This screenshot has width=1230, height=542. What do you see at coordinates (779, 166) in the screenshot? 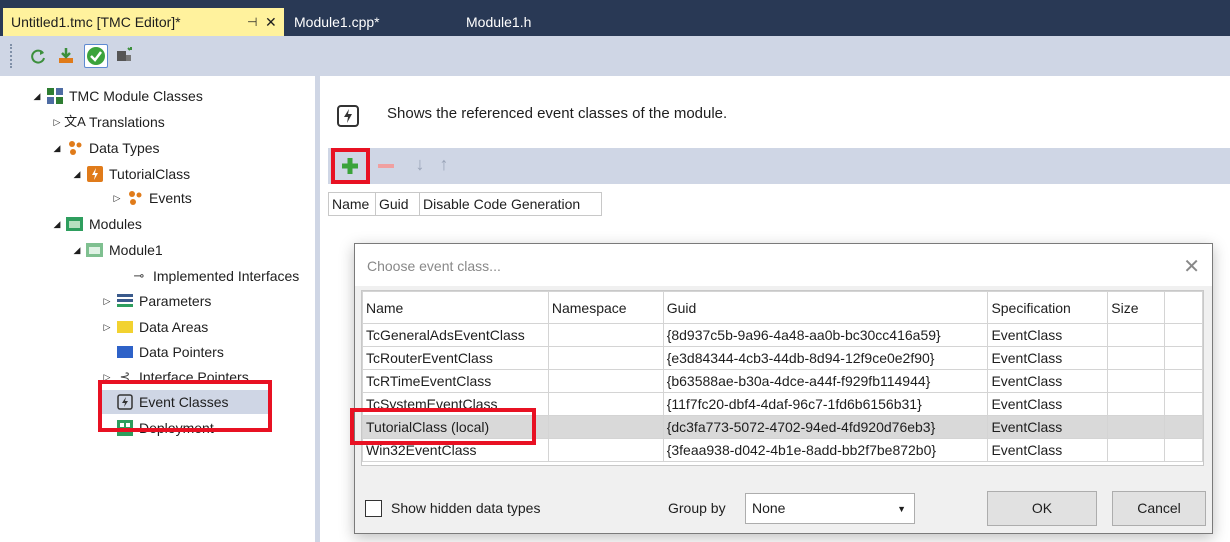
I see `event-list-toolbar: ↓ ↑` at bounding box center [779, 166].